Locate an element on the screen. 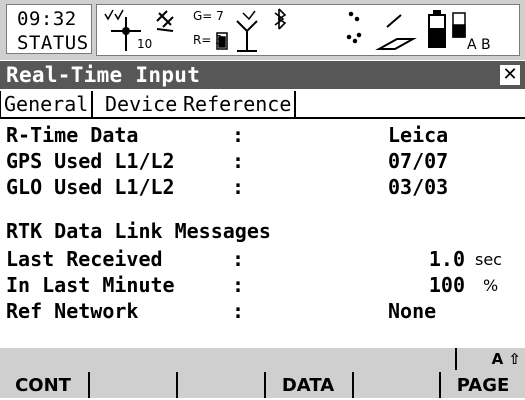 This screenshot has width=525, height=400. in-last-minute-colon: : is located at coordinates (238, 285).